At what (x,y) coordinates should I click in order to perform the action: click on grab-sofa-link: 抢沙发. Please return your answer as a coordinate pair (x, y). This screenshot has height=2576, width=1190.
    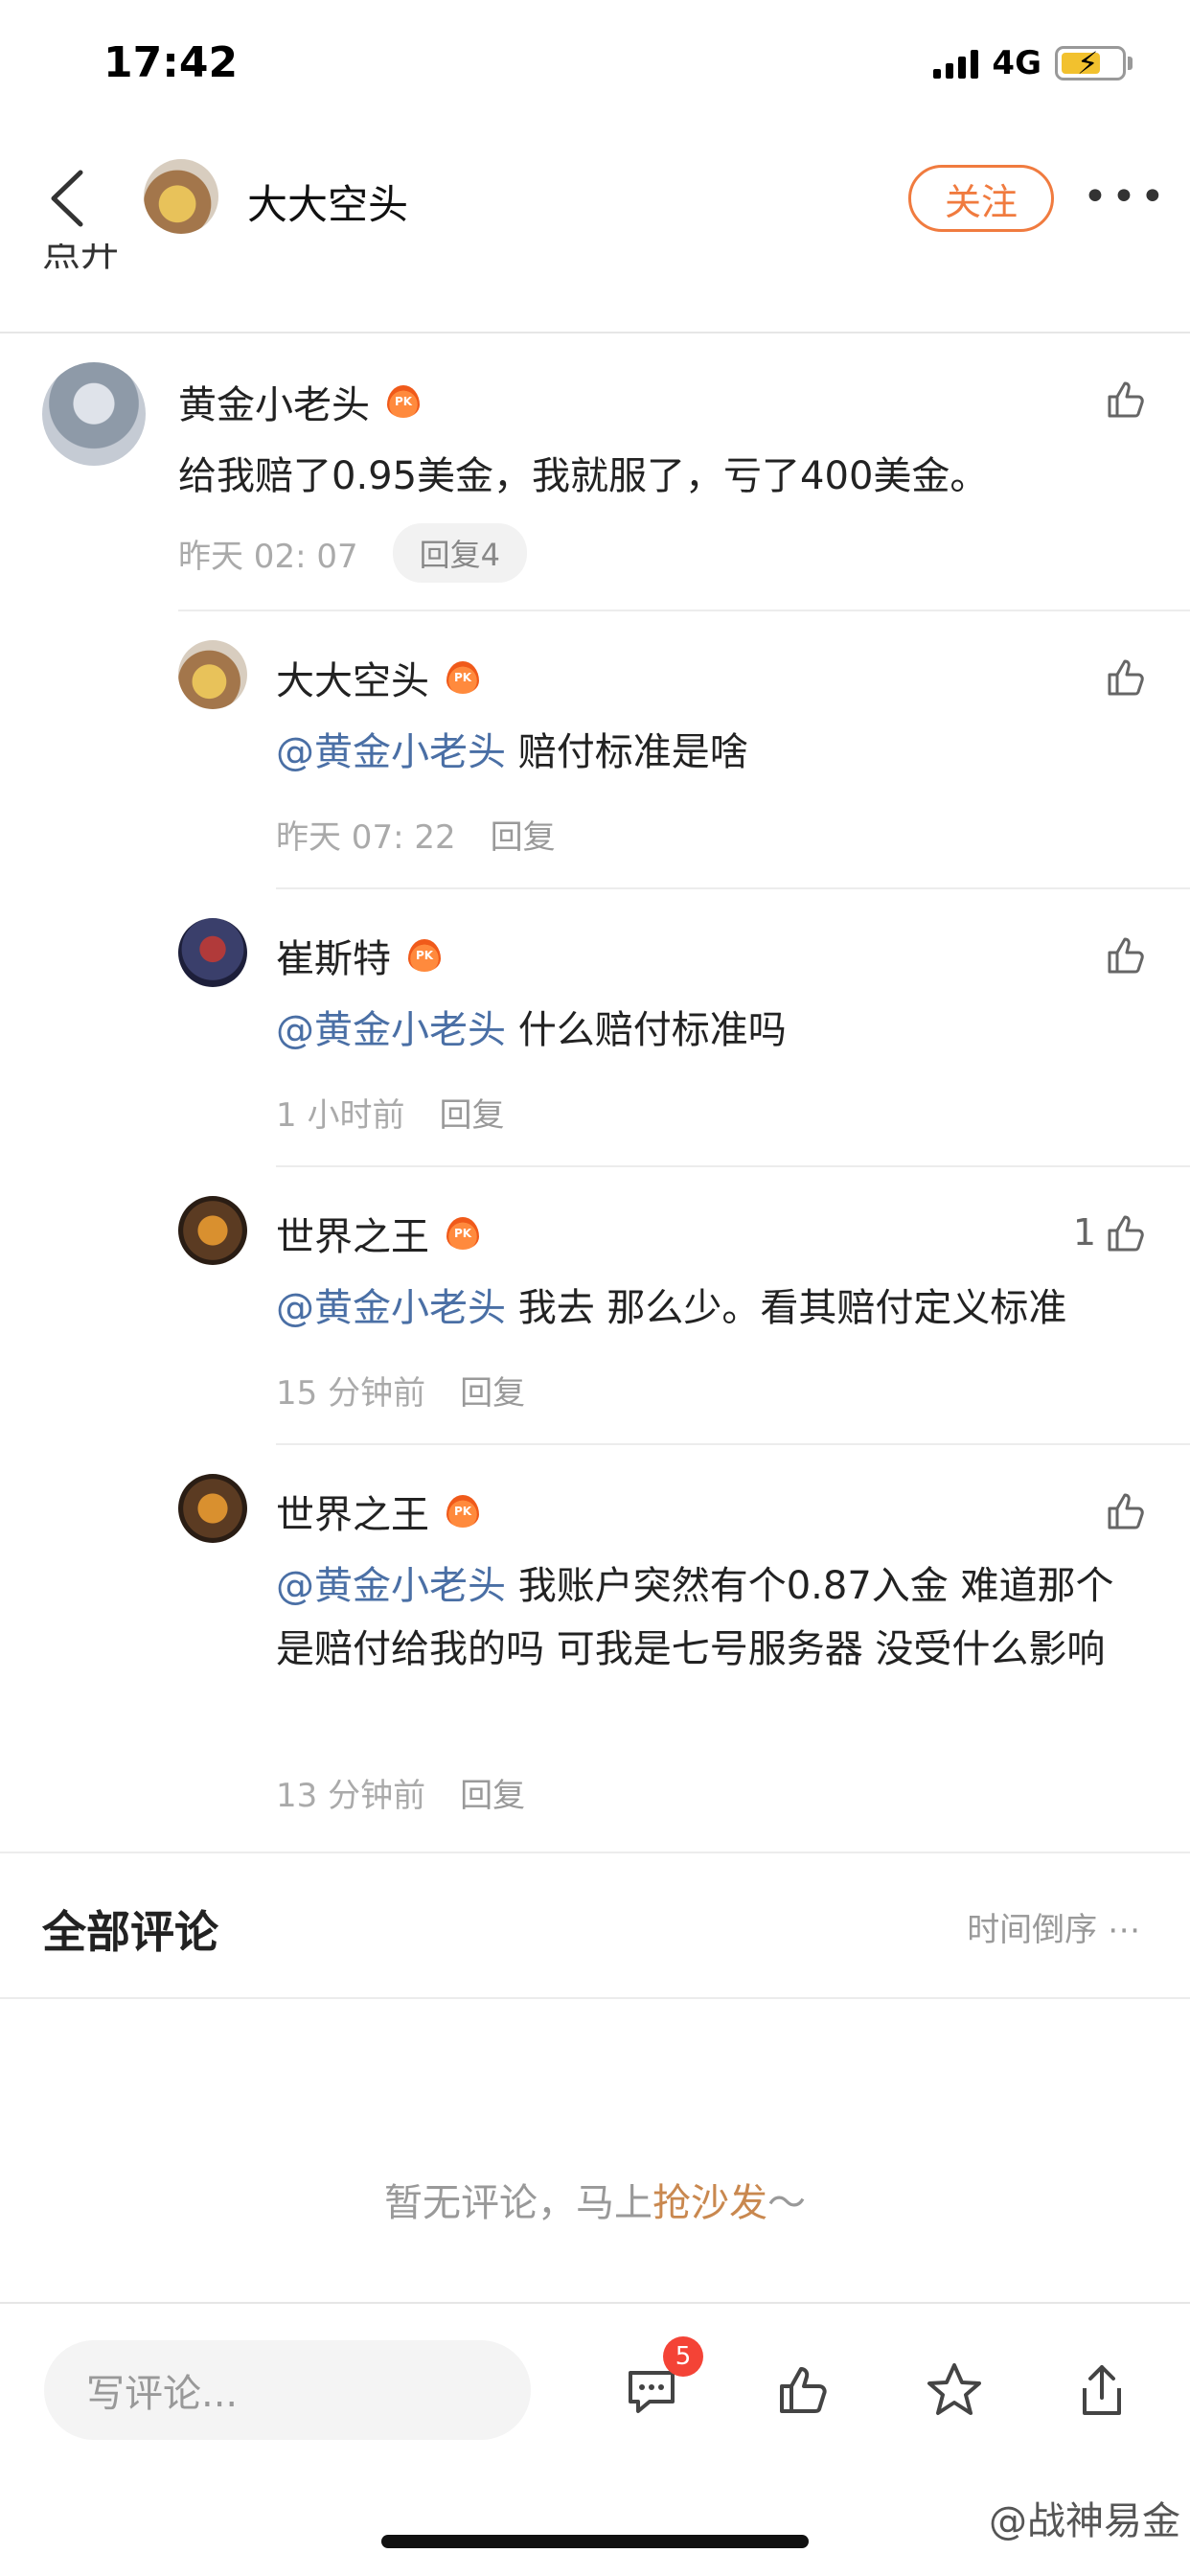
    Looking at the image, I should click on (710, 2203).